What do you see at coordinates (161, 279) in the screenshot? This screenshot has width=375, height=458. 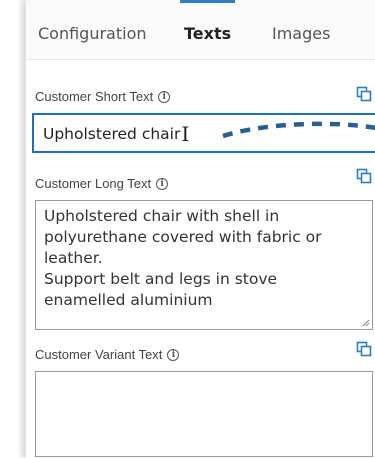 I see `long-text-line: Support belt and legs in stove` at bounding box center [161, 279].